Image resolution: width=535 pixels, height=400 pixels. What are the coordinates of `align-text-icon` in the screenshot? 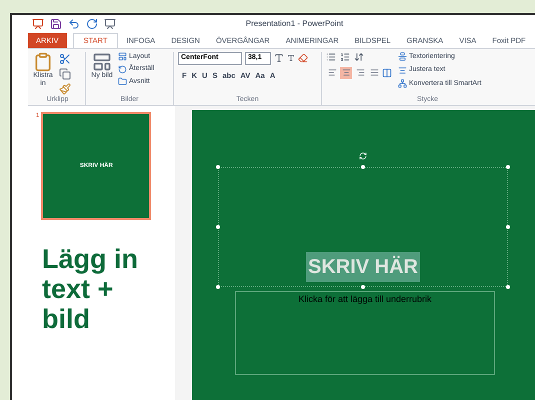 It's located at (402, 70).